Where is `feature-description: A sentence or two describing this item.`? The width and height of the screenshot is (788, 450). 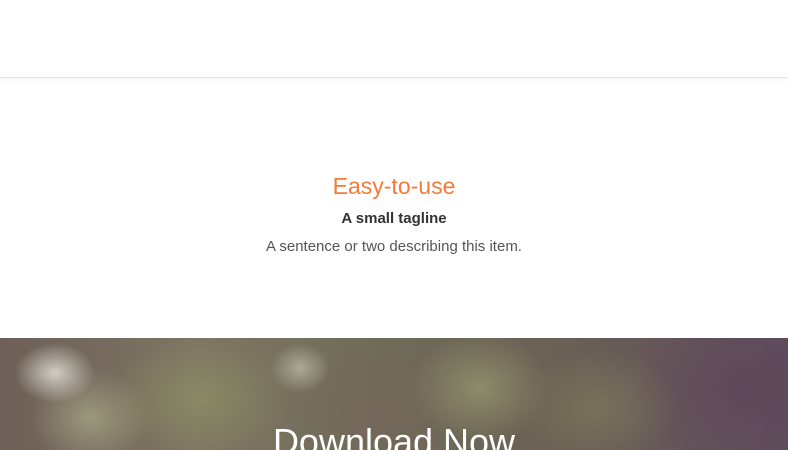
feature-description: A sentence or two describing this item. is located at coordinates (394, 246).